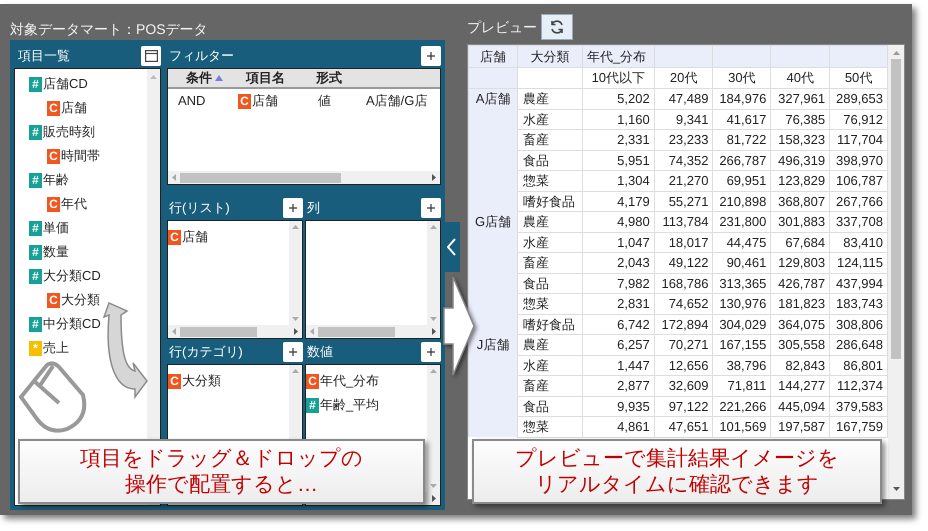  Describe the element at coordinates (373, 279) in the screenshot. I see `drop-area` at that location.